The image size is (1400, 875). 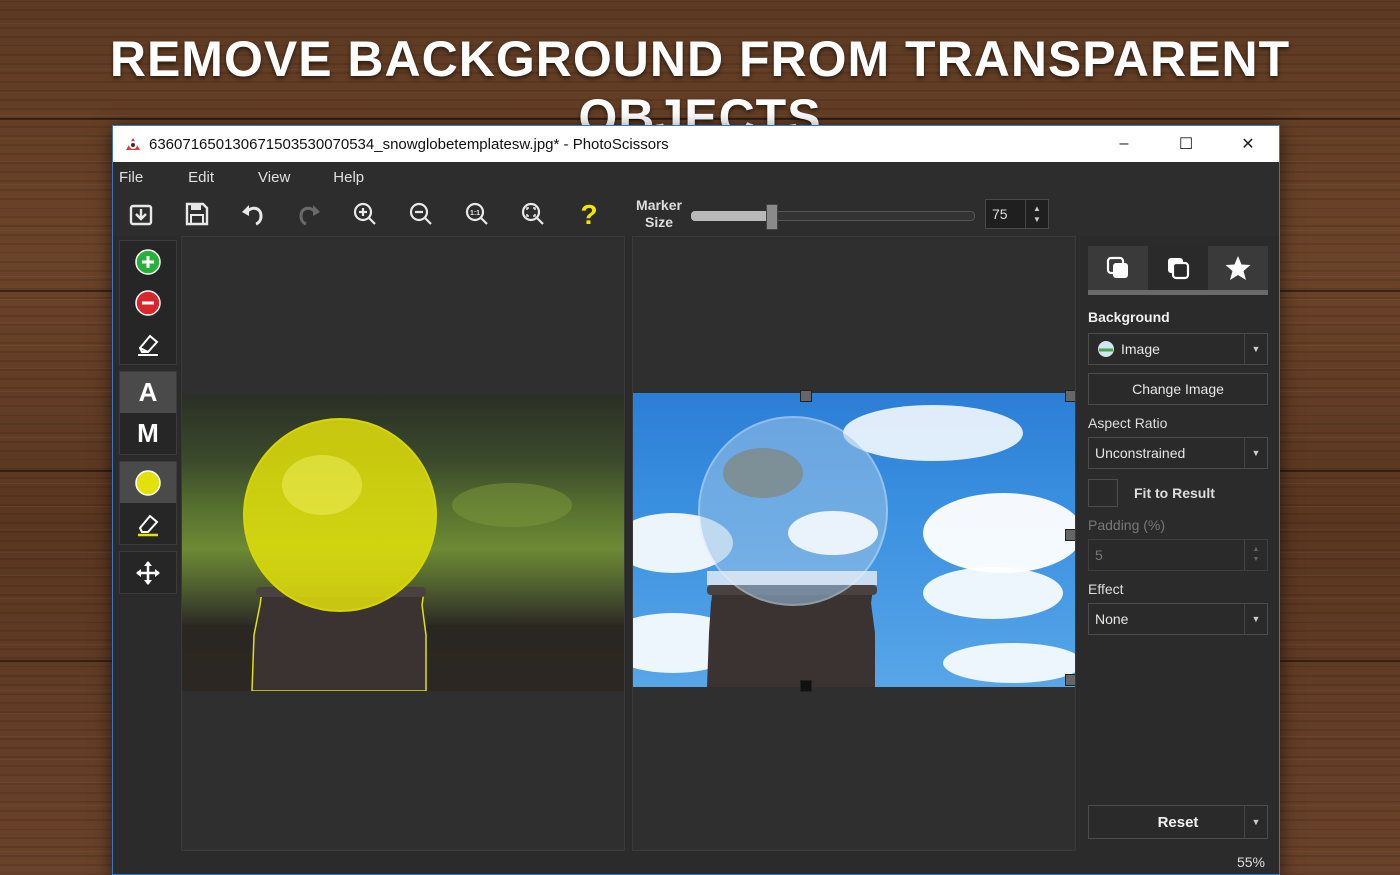 What do you see at coordinates (148, 433) in the screenshot?
I see `manual-mode-button: M` at bounding box center [148, 433].